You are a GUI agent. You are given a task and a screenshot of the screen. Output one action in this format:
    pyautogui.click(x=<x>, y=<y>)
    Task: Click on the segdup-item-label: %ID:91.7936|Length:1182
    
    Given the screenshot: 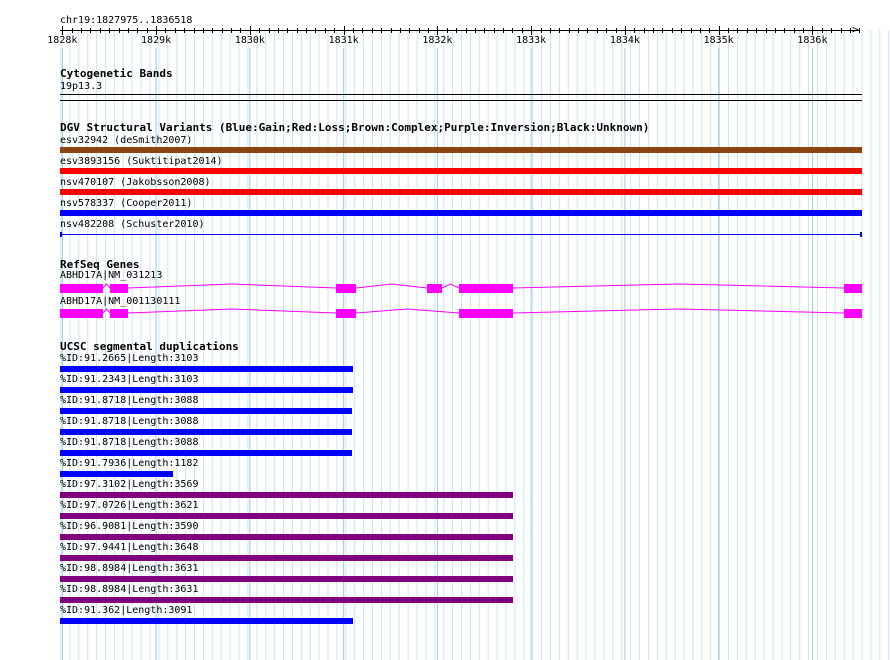 What is the action you would take?
    pyautogui.click(x=129, y=463)
    